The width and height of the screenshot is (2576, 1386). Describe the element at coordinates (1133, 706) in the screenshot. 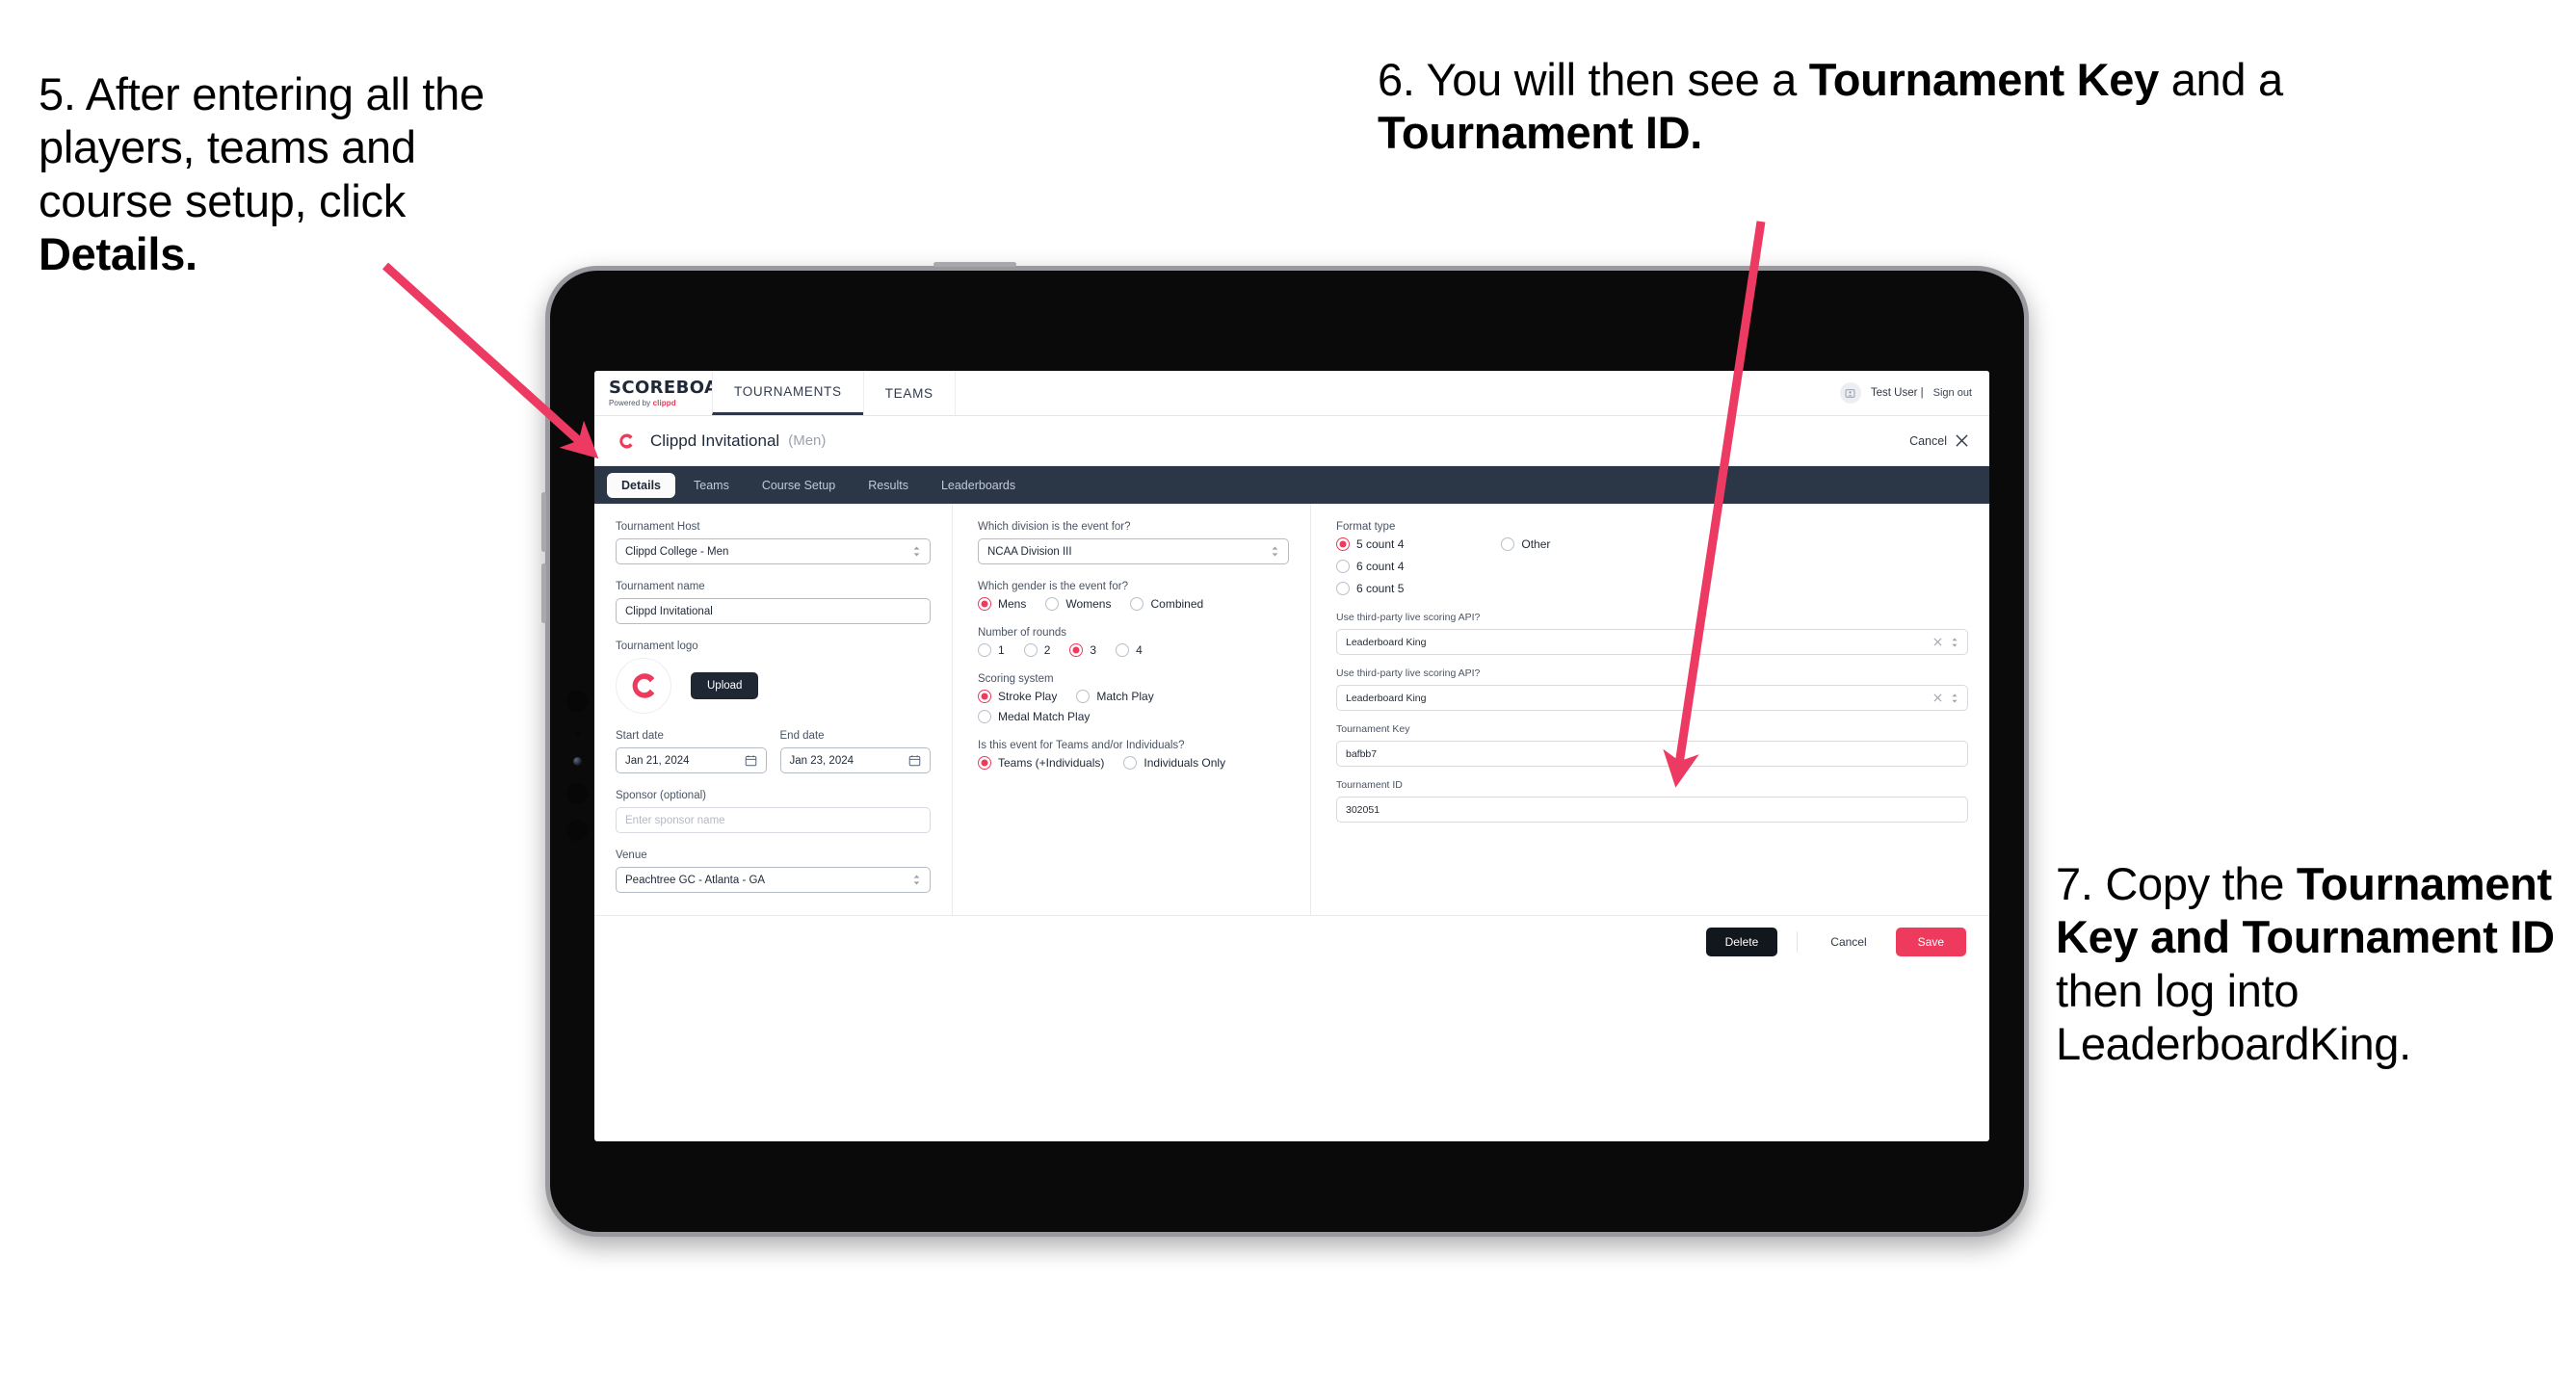

I see `scoring-radio-group: Stroke Play Match Play Medal Match Play` at that location.